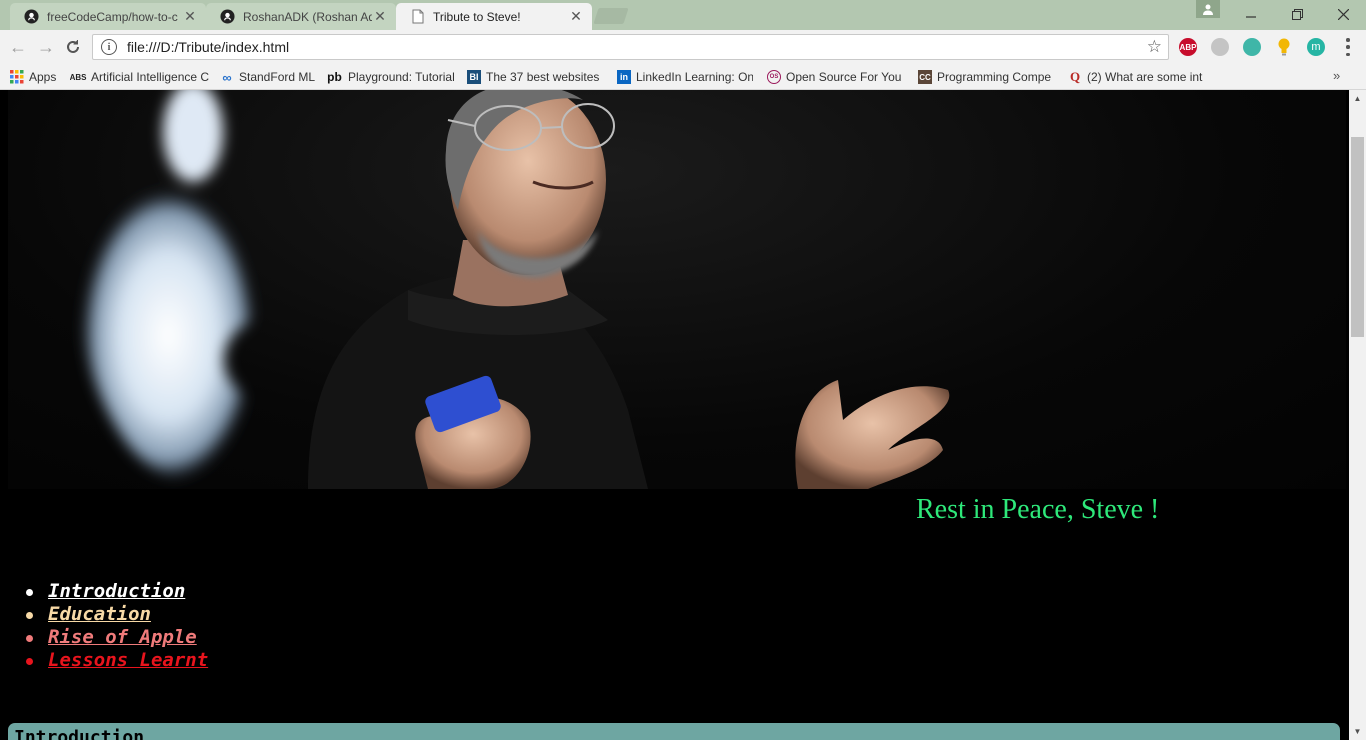  I want to click on bookmark-stanford-ml: ∞ StandFord ML, so click(270, 77).